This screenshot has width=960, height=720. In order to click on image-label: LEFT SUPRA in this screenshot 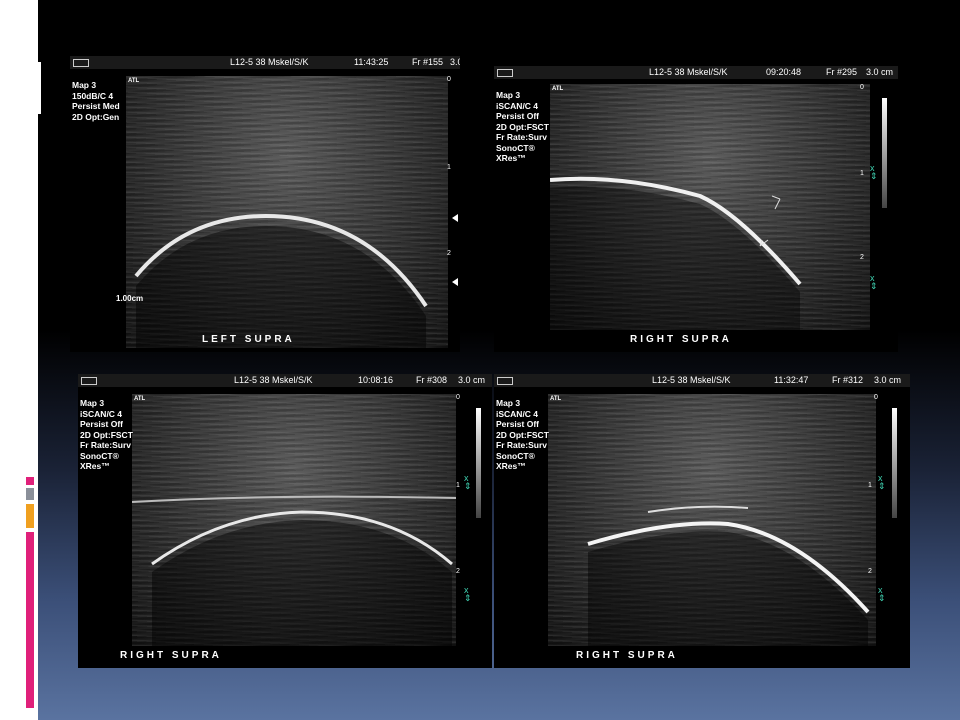, I will do `click(248, 339)`.